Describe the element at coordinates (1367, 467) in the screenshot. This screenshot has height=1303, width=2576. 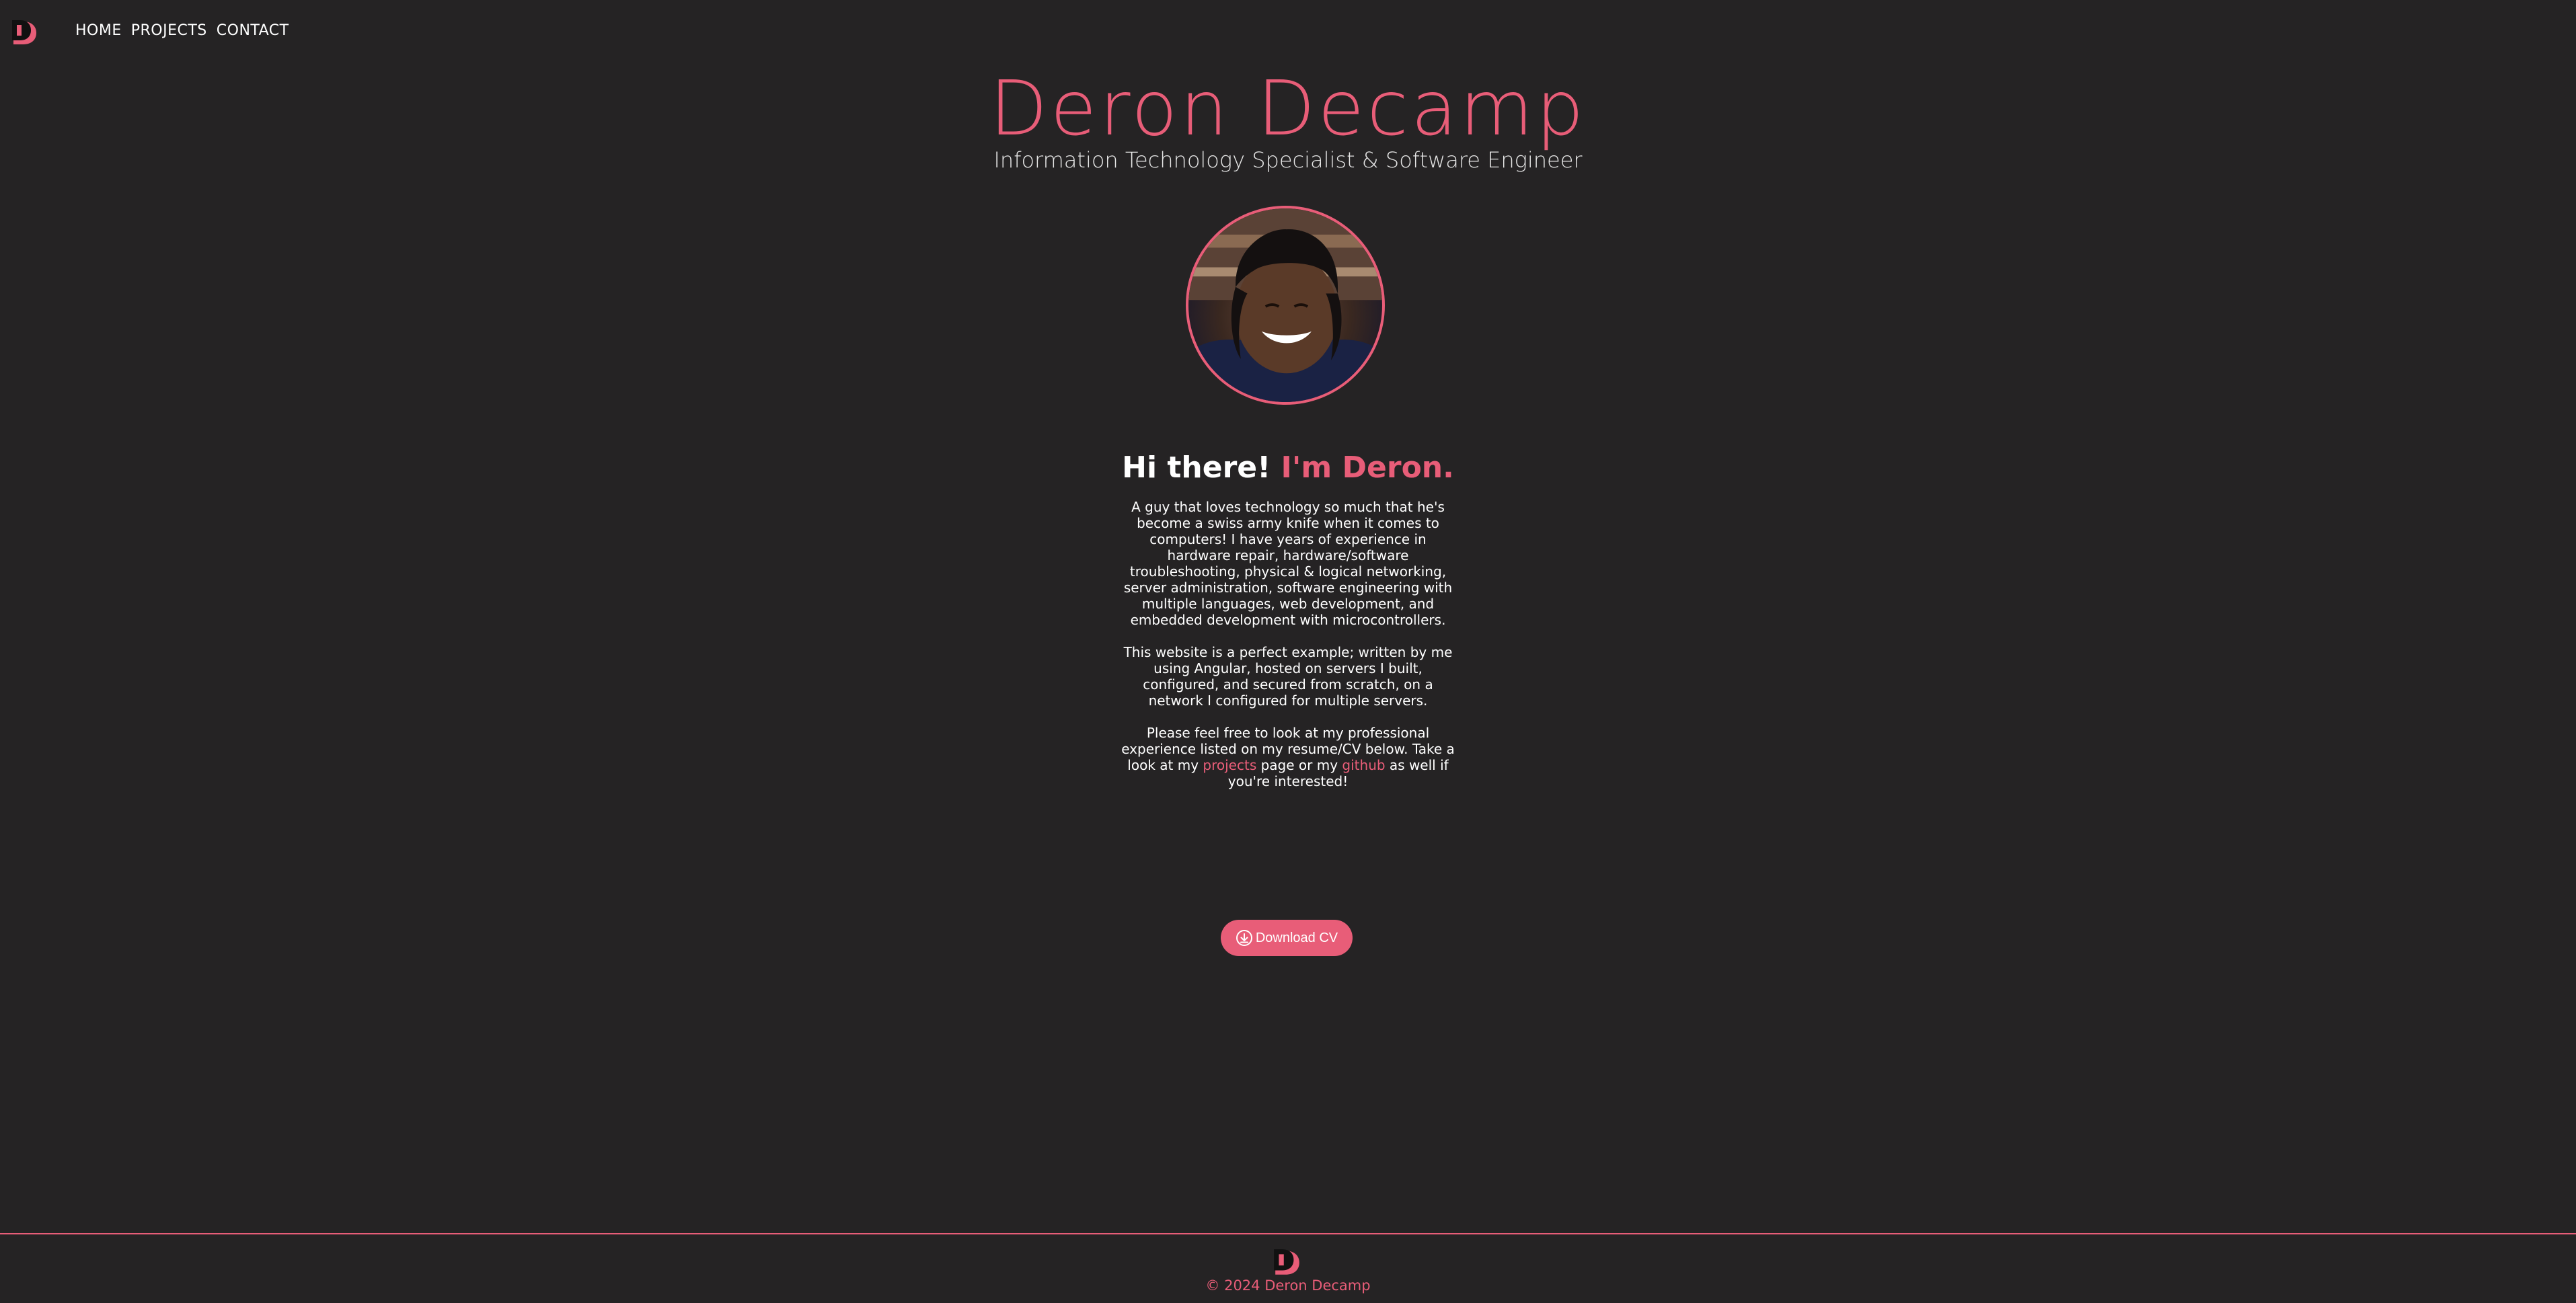
I see `greeting-name: I'm Deron.` at that location.